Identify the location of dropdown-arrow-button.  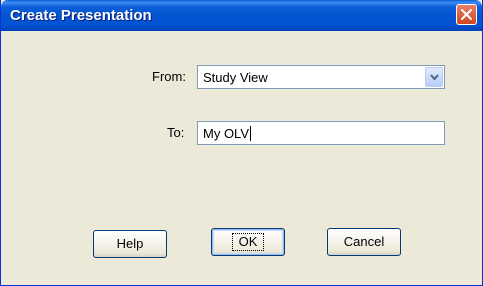
(434, 77).